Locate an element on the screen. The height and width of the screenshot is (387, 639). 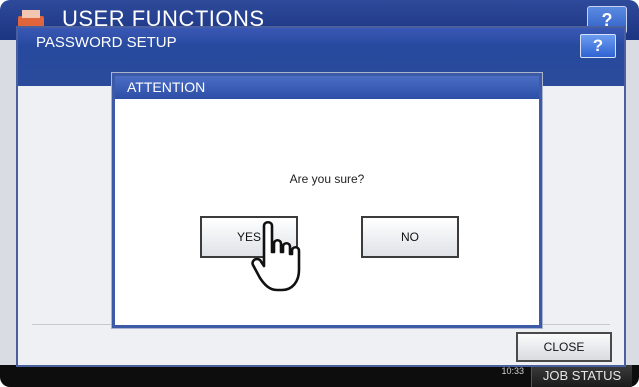
bottom-status-bar: 10:33 JOB STATUS is located at coordinates (319, 376).